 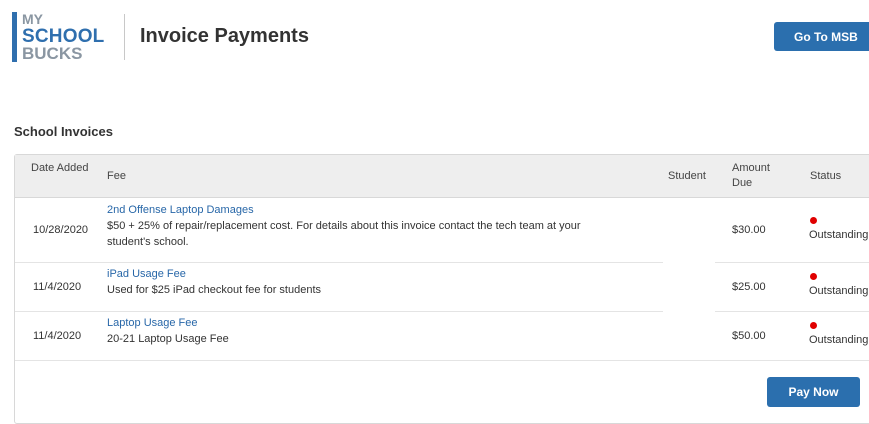 What do you see at coordinates (687, 176) in the screenshot?
I see `column-header-student: Student` at bounding box center [687, 176].